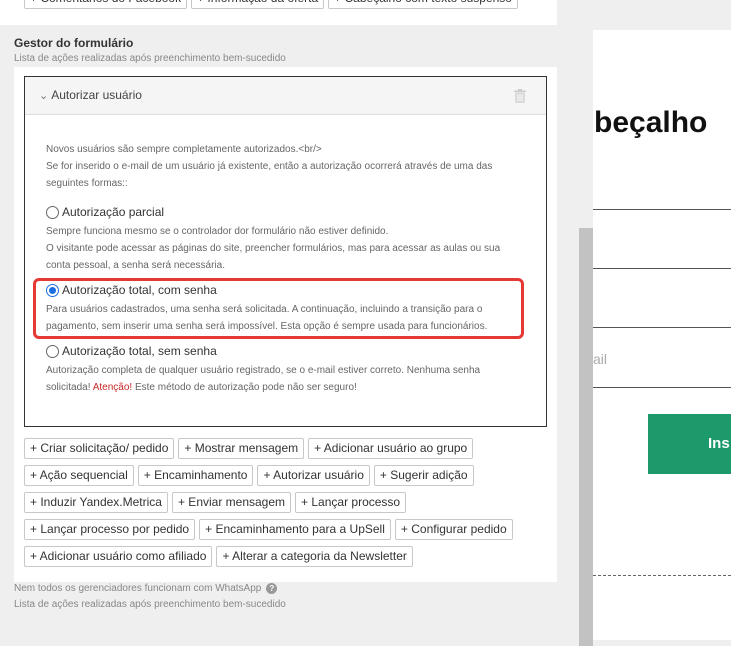 This screenshot has height=646, width=731. I want to click on add-yandex-metrica-button: + Induzir Yandex.Metrica, so click(96, 502).